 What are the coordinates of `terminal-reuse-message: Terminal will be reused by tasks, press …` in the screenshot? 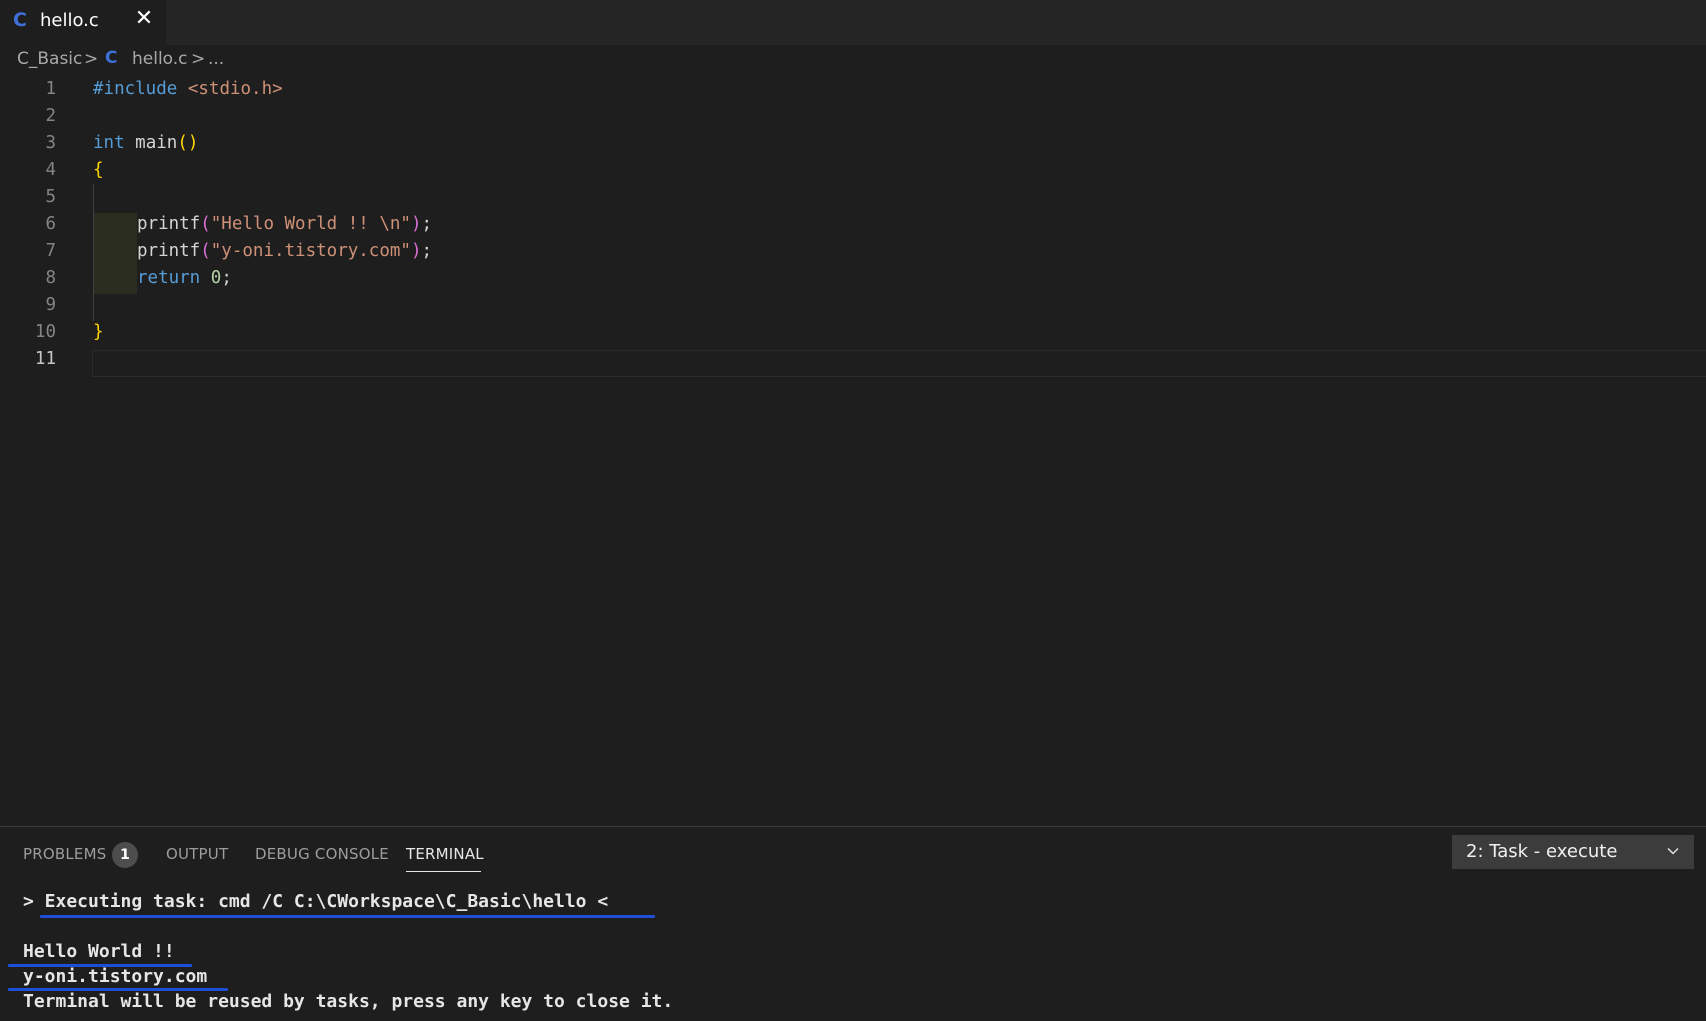 It's located at (348, 1001).